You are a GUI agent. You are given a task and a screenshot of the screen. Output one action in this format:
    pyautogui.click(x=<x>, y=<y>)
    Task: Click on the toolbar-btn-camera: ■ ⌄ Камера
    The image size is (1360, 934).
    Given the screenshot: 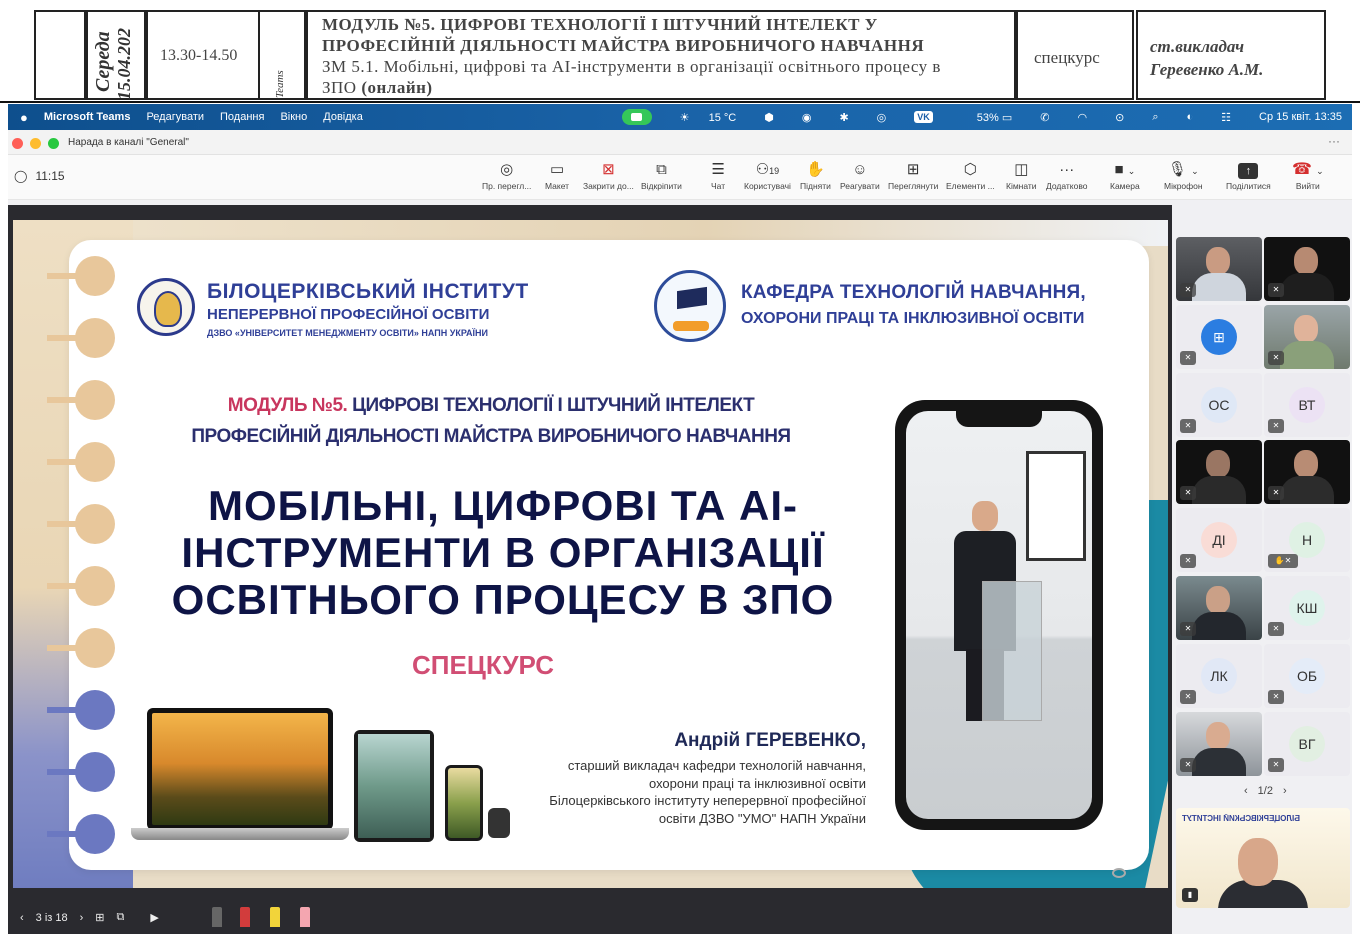 What is the action you would take?
    pyautogui.click(x=1125, y=175)
    